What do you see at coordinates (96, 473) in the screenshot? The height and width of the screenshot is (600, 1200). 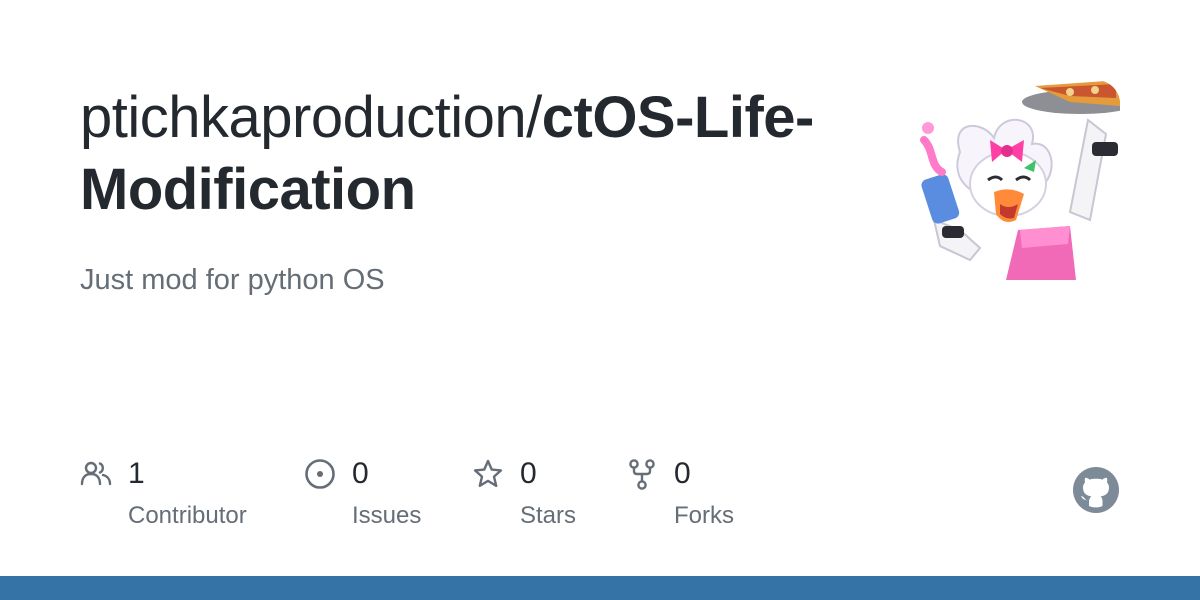 I see `people-icon` at bounding box center [96, 473].